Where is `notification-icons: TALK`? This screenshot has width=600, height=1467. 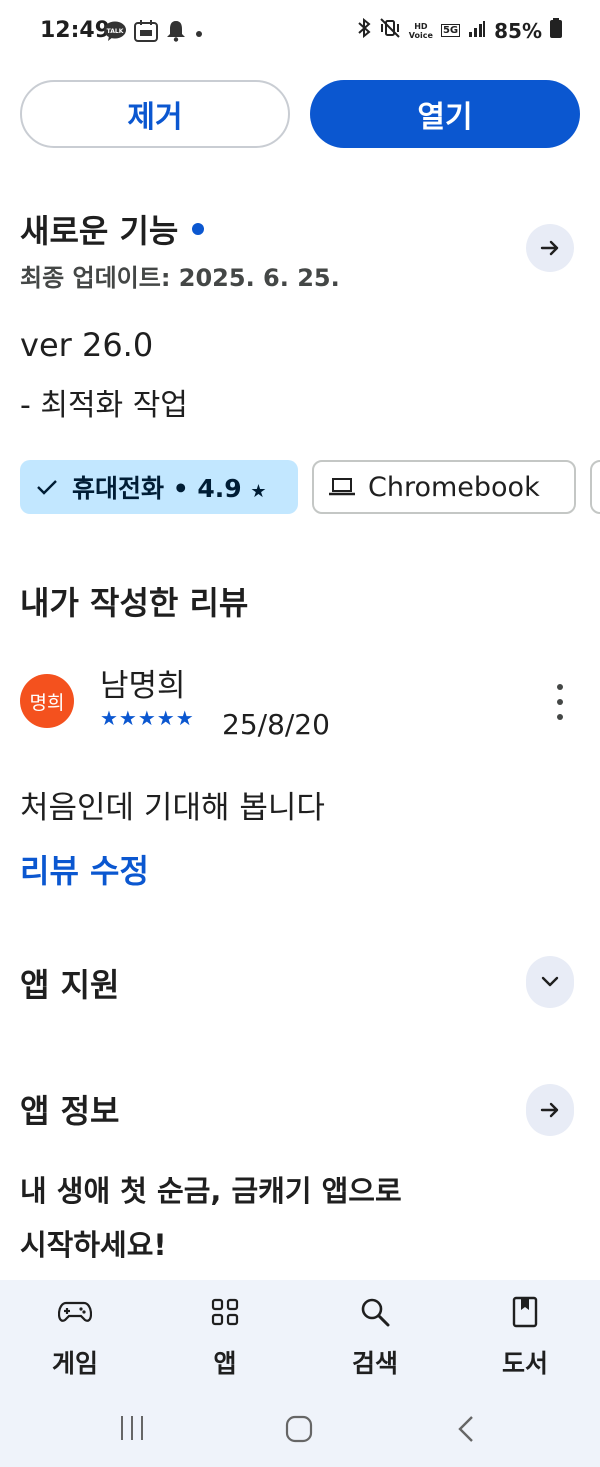 notification-icons: TALK is located at coordinates (154, 33).